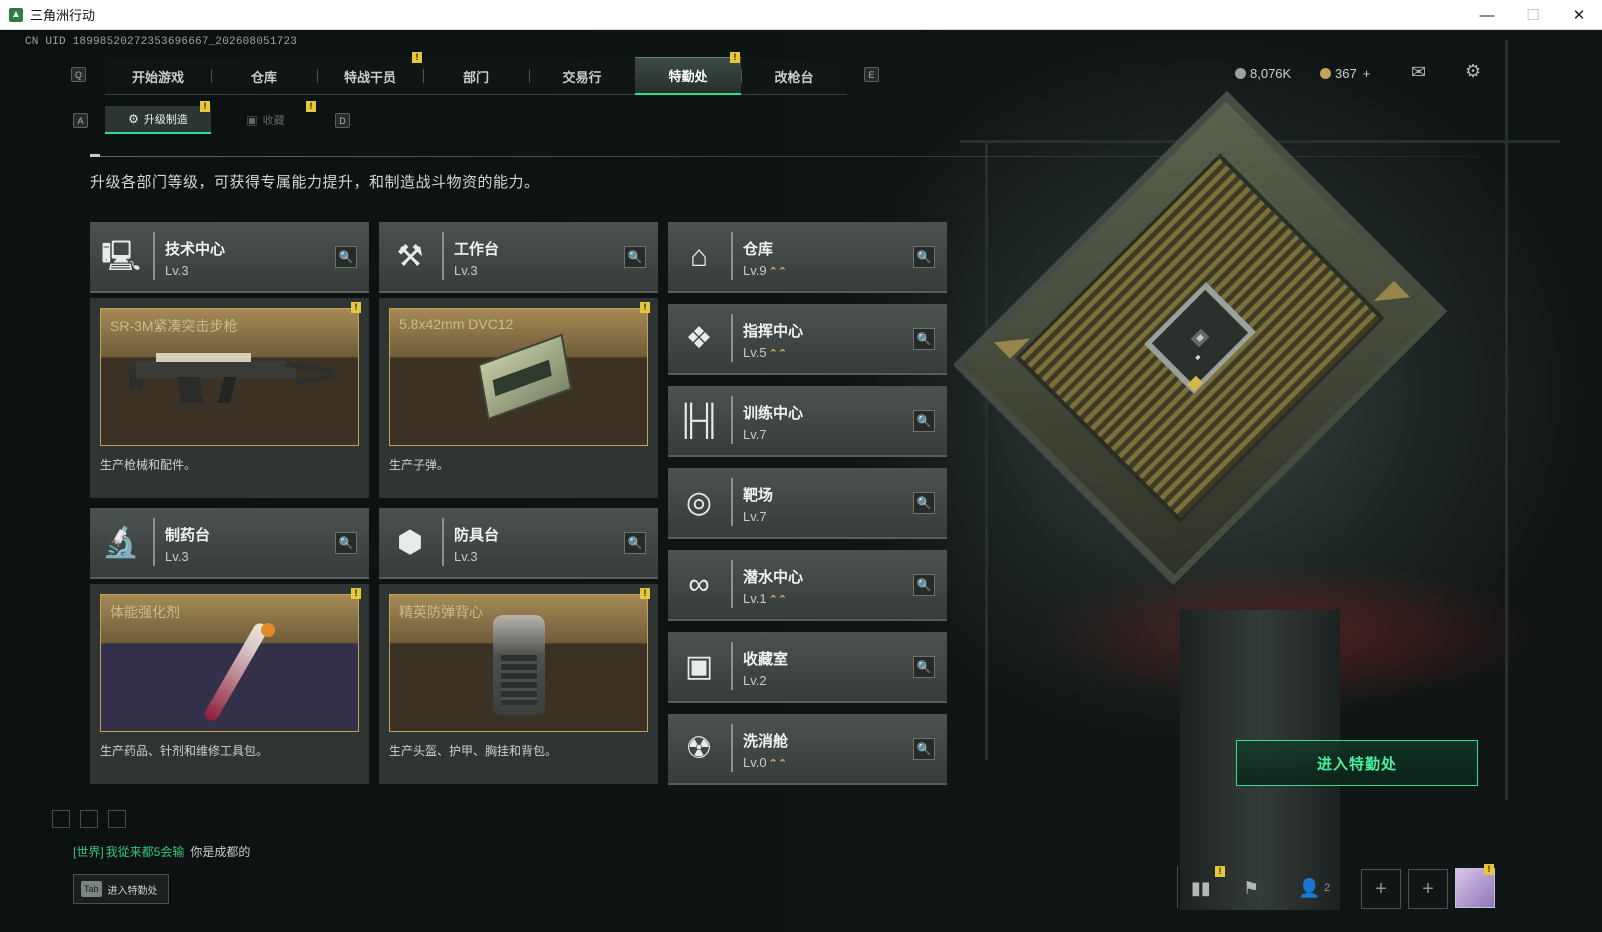  I want to click on subtab-collection: ▣ 收藏, so click(265, 120).